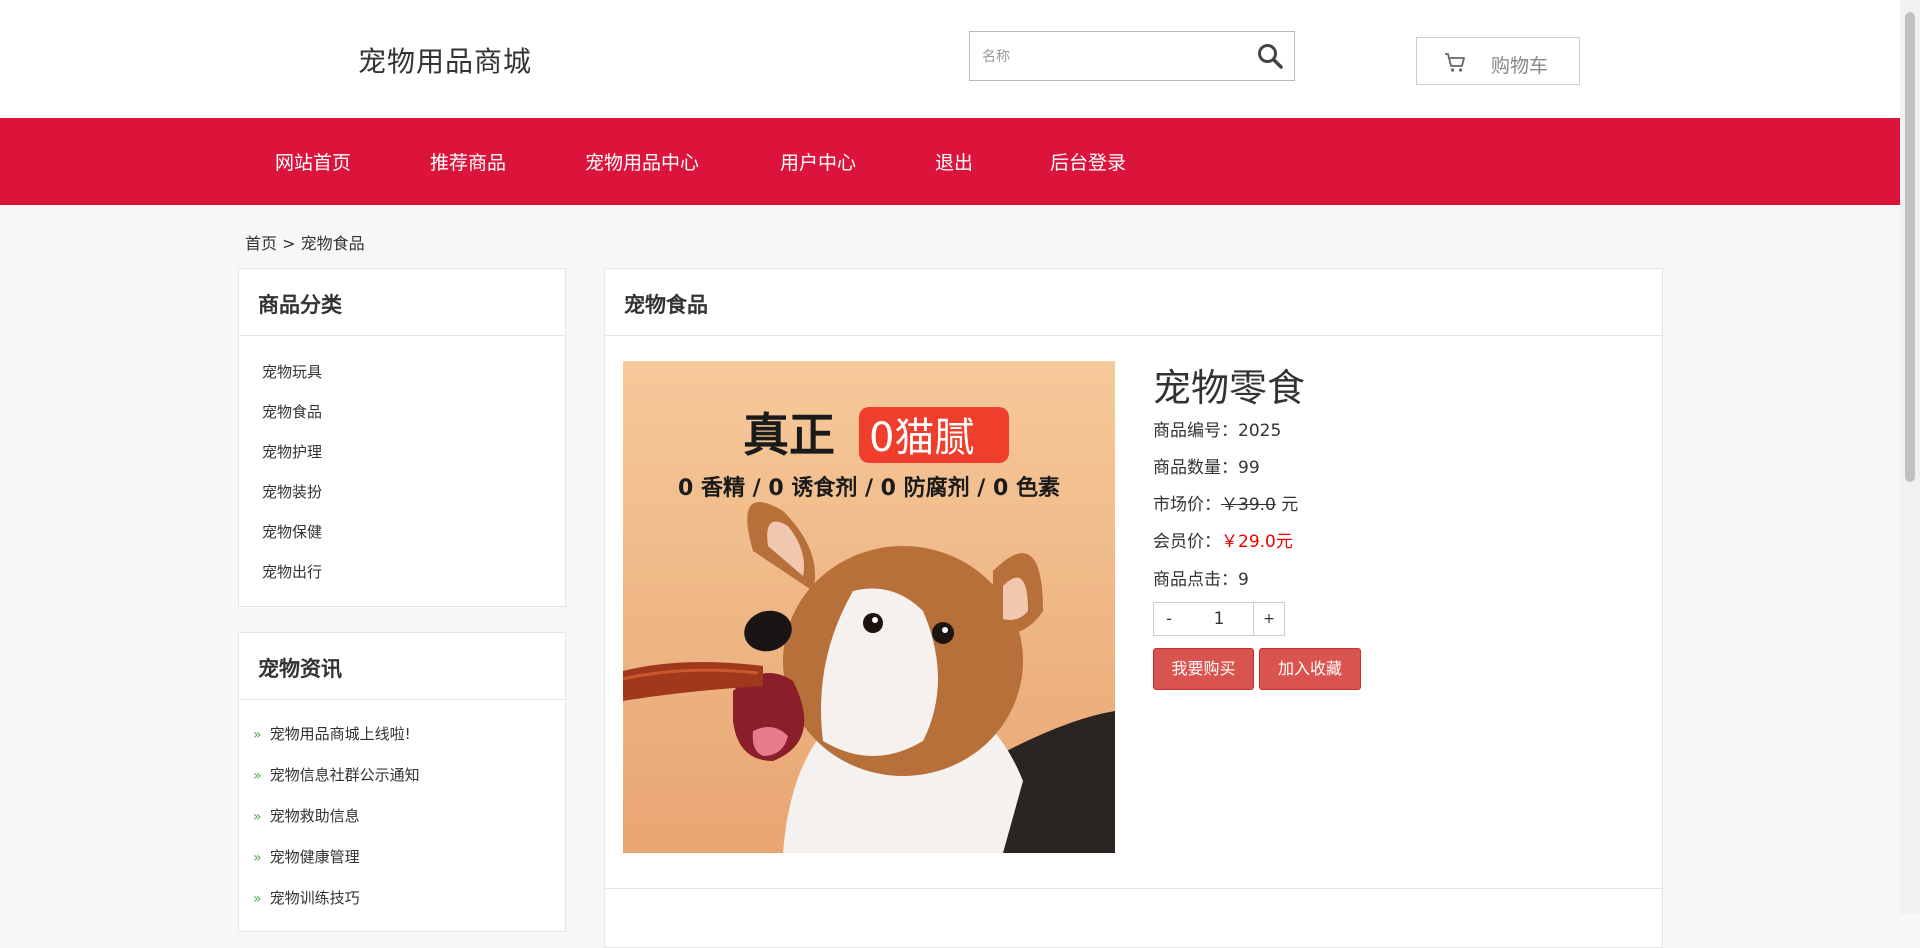 The image size is (1920, 948). What do you see at coordinates (1287, 505) in the screenshot?
I see `market-price-unit: 元` at bounding box center [1287, 505].